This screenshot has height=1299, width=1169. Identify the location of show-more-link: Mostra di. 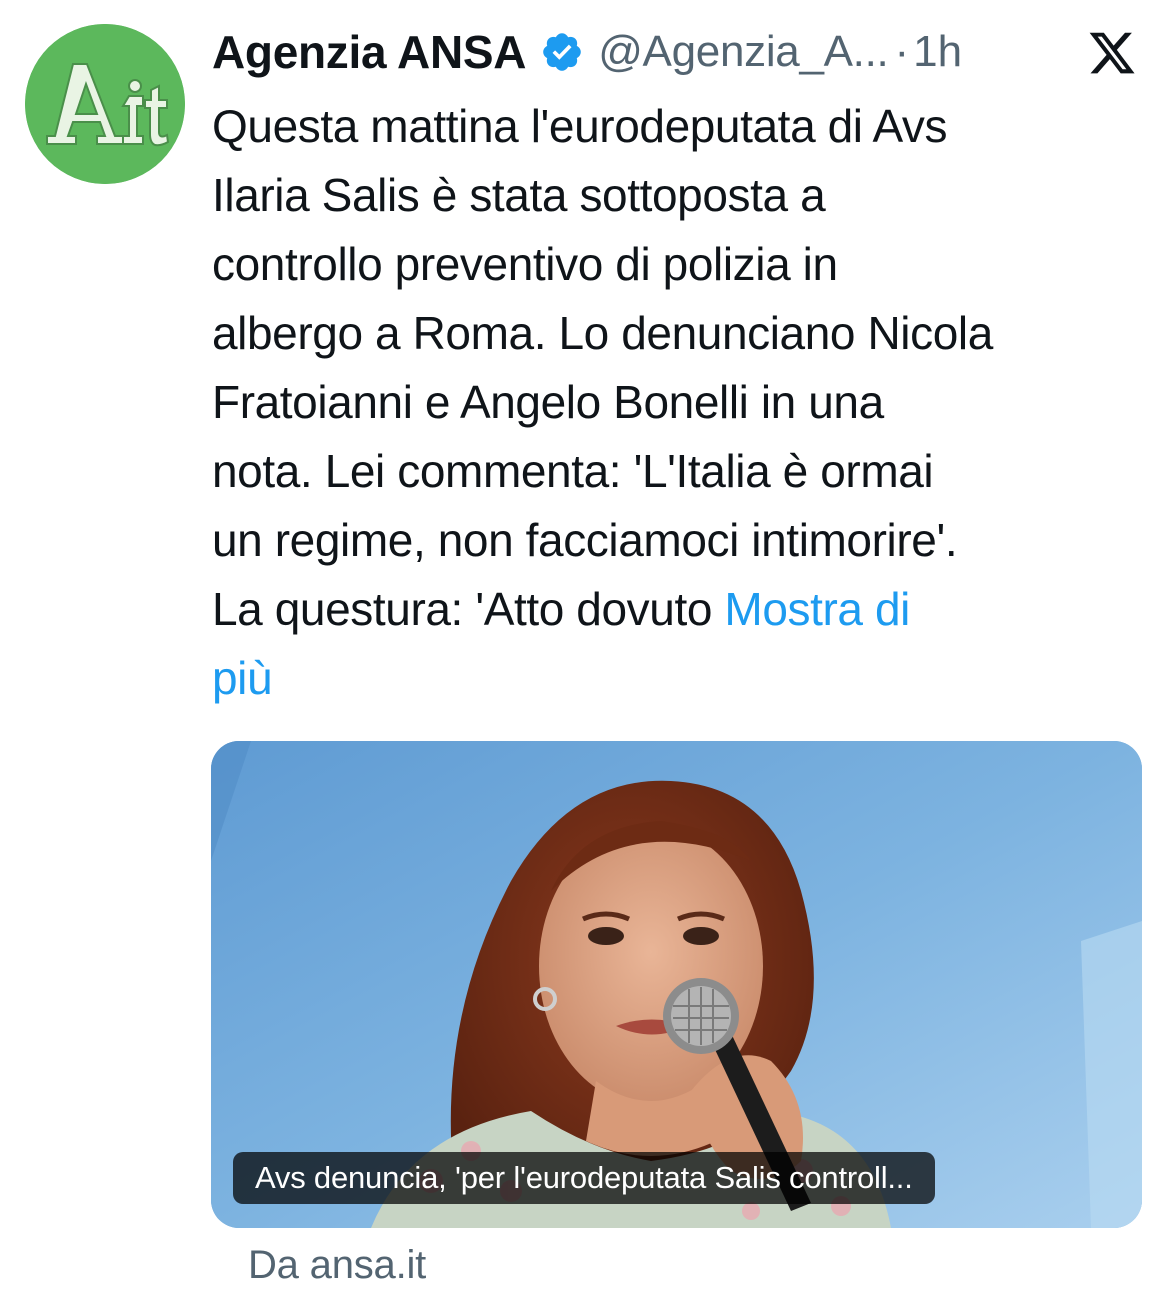
(817, 609).